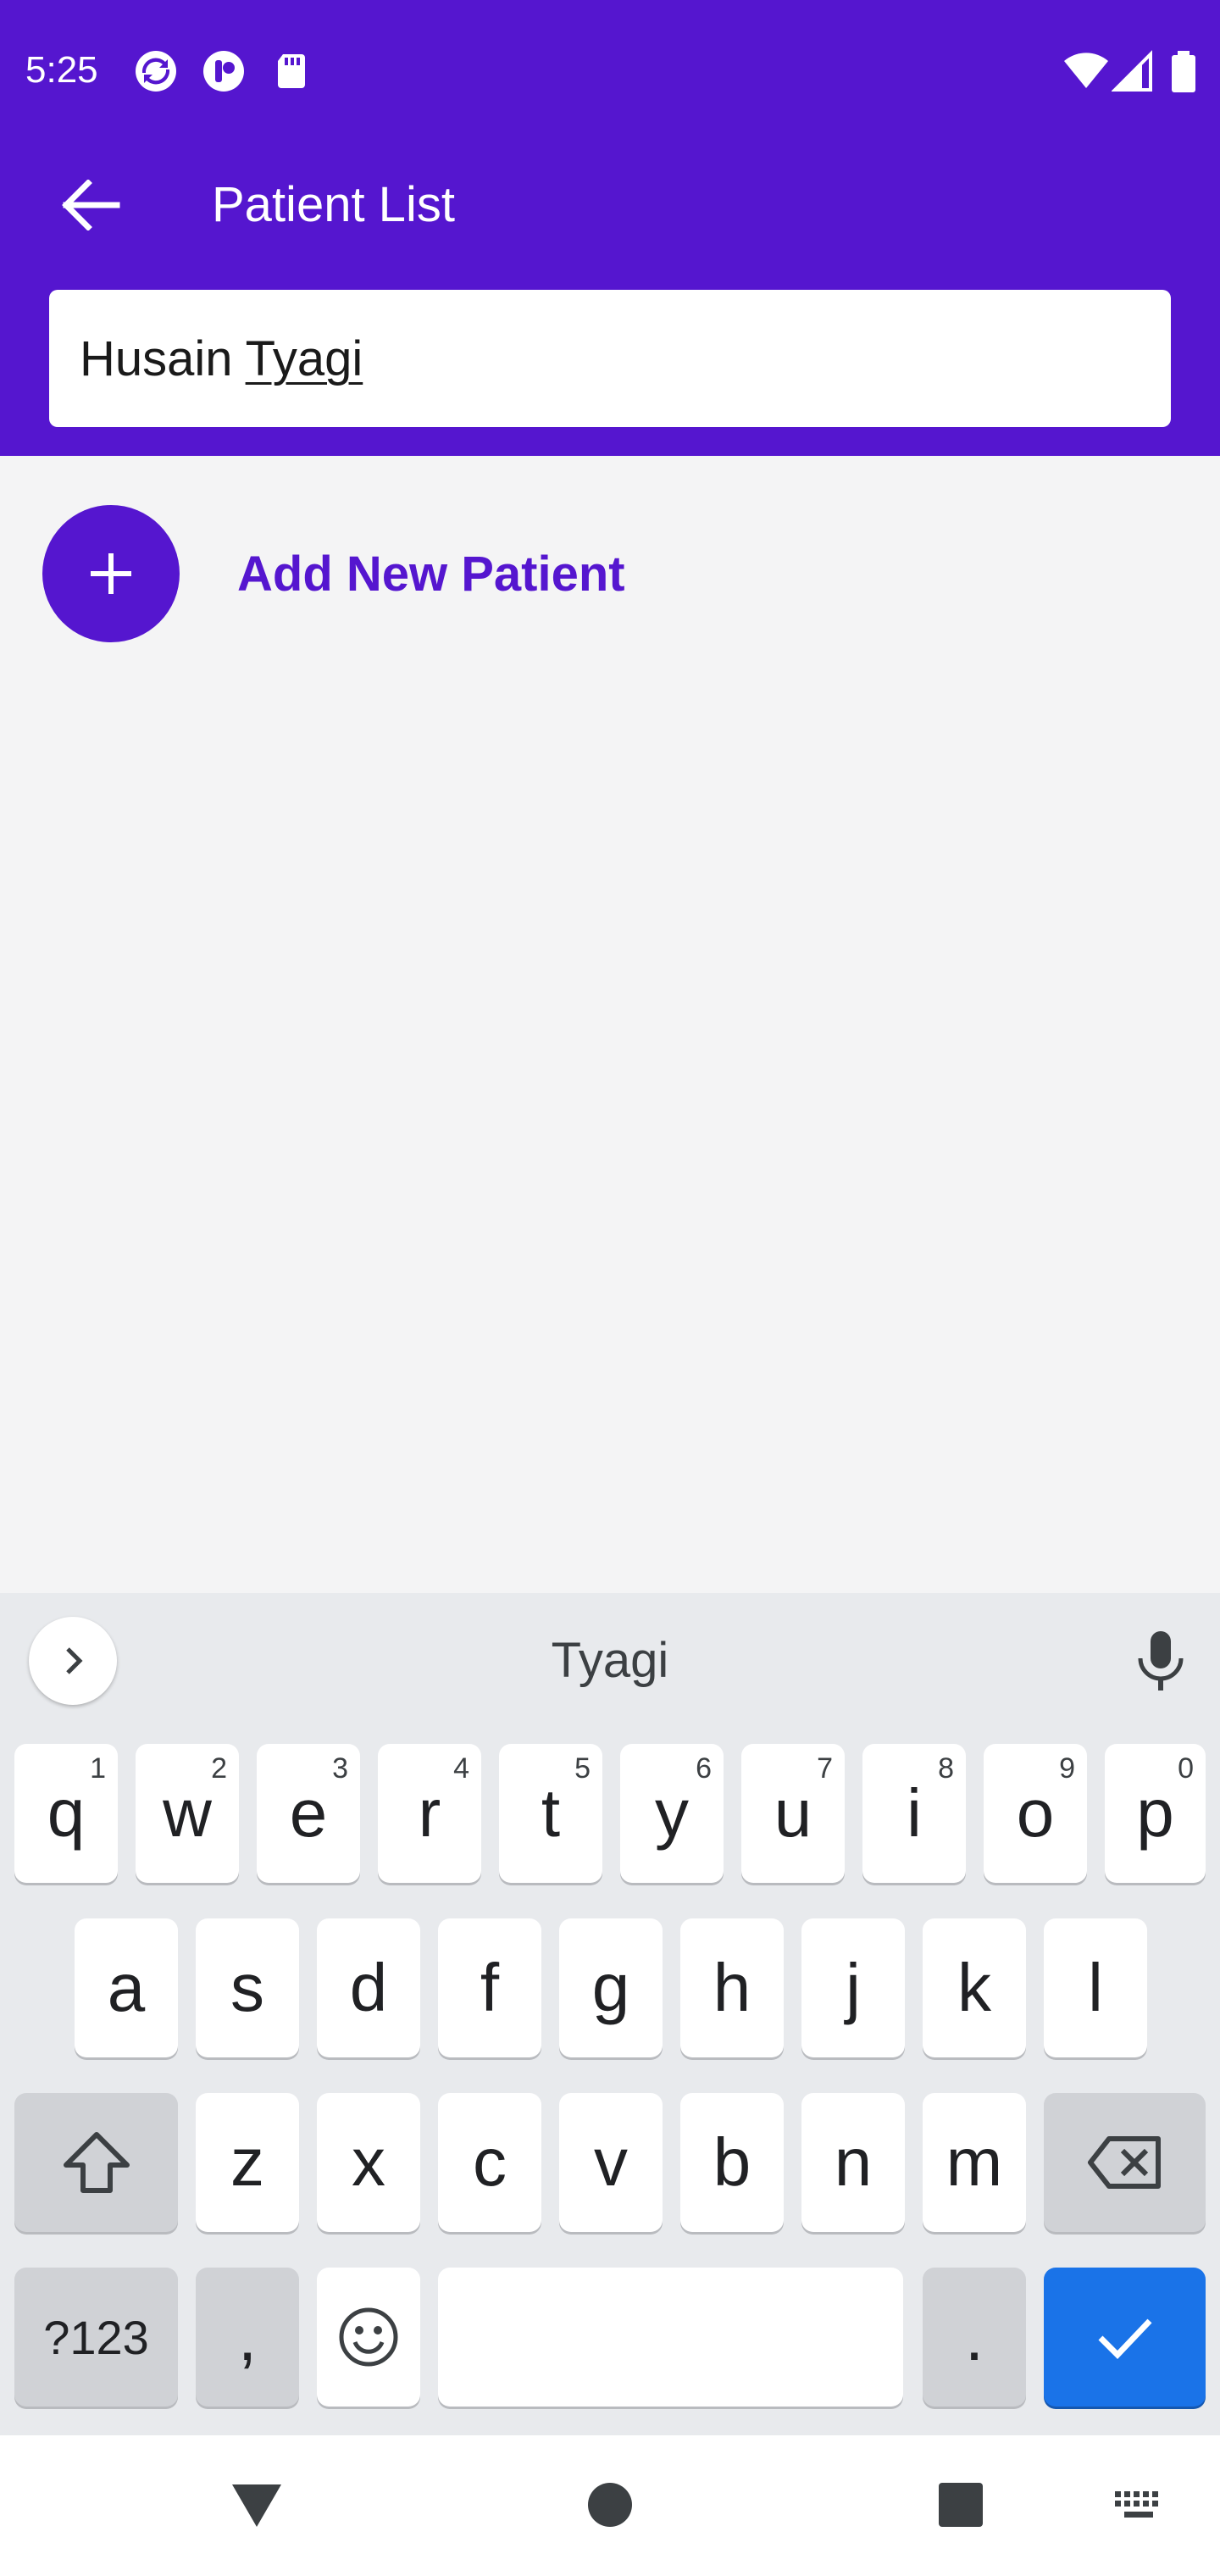 This screenshot has width=1220, height=2576. Describe the element at coordinates (611, 1987) in the screenshot. I see `key-g: g` at that location.